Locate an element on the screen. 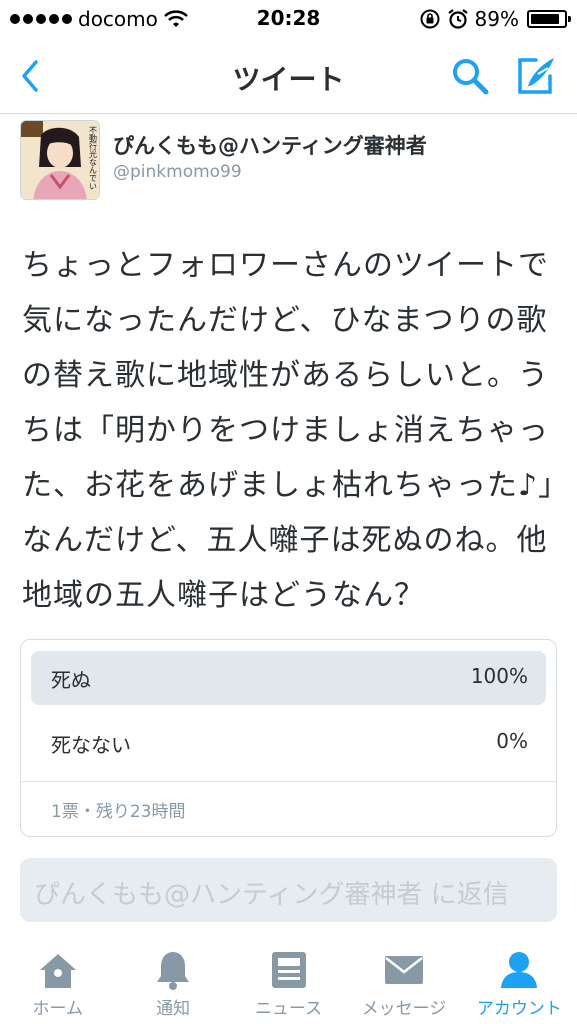 The image size is (577, 1024). search-icon is located at coordinates (470, 76).